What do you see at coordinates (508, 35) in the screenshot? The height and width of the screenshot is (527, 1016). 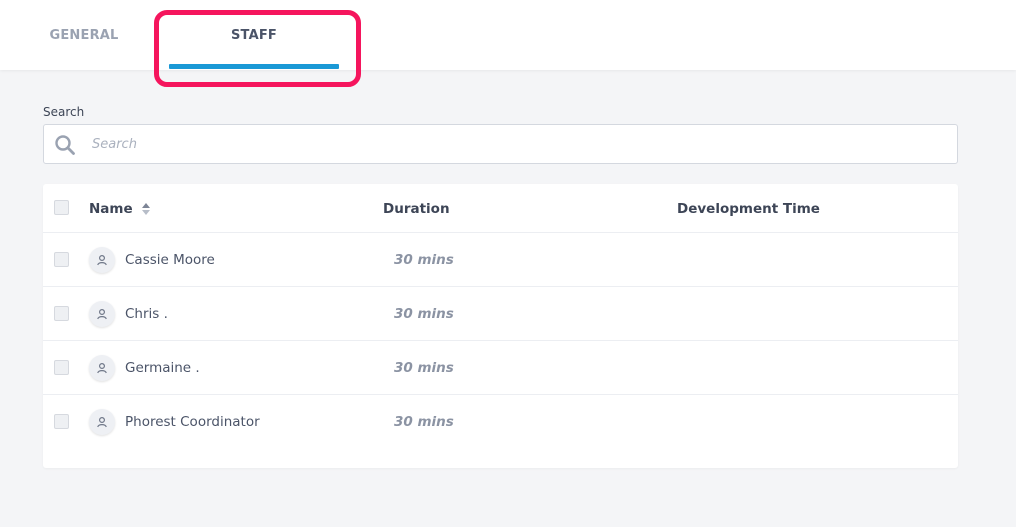 I see `tab-bar: GENERAL STAFF` at bounding box center [508, 35].